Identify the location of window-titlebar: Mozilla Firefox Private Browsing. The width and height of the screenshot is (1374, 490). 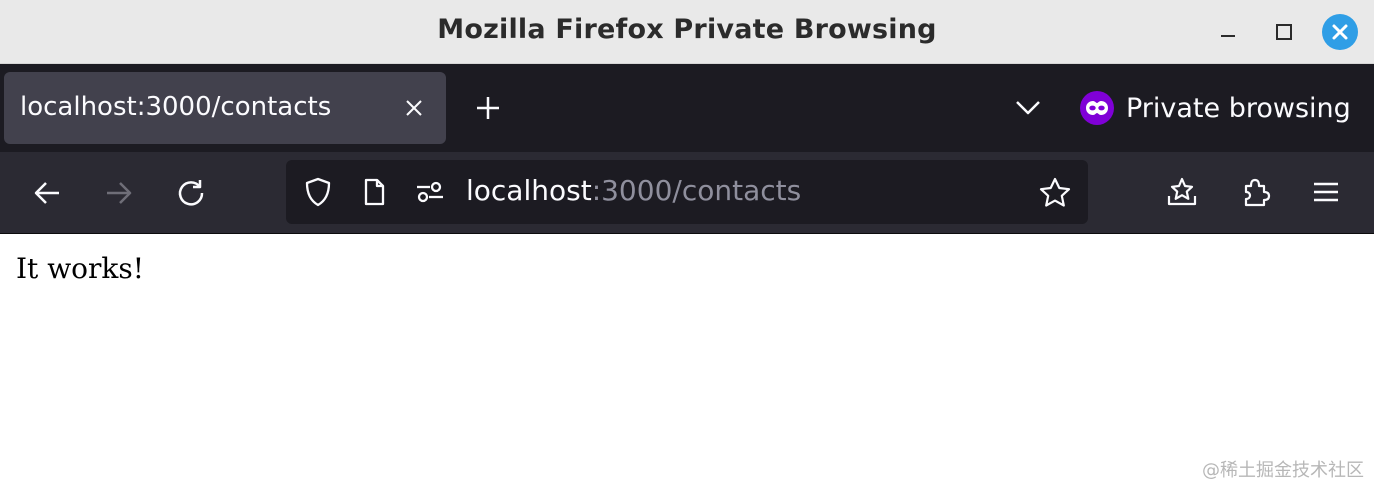
(687, 32).